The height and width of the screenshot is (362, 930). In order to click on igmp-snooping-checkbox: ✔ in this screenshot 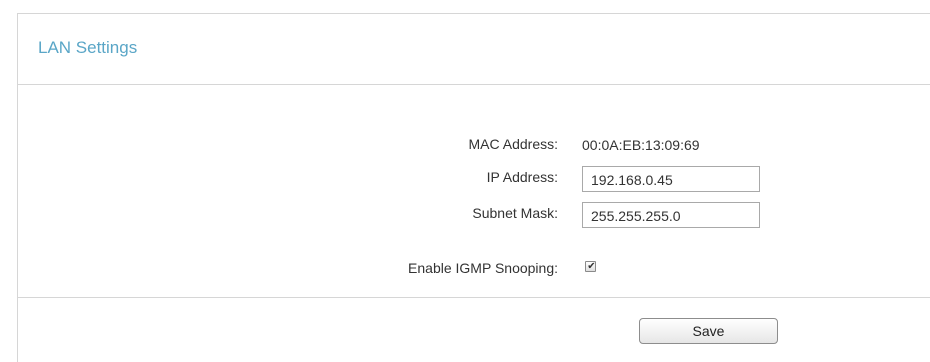, I will do `click(590, 266)`.